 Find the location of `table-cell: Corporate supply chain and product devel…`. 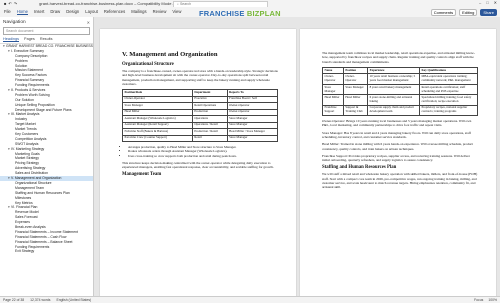

table-cell: Corporate supply chain and product devel… is located at coordinates (393, 110).